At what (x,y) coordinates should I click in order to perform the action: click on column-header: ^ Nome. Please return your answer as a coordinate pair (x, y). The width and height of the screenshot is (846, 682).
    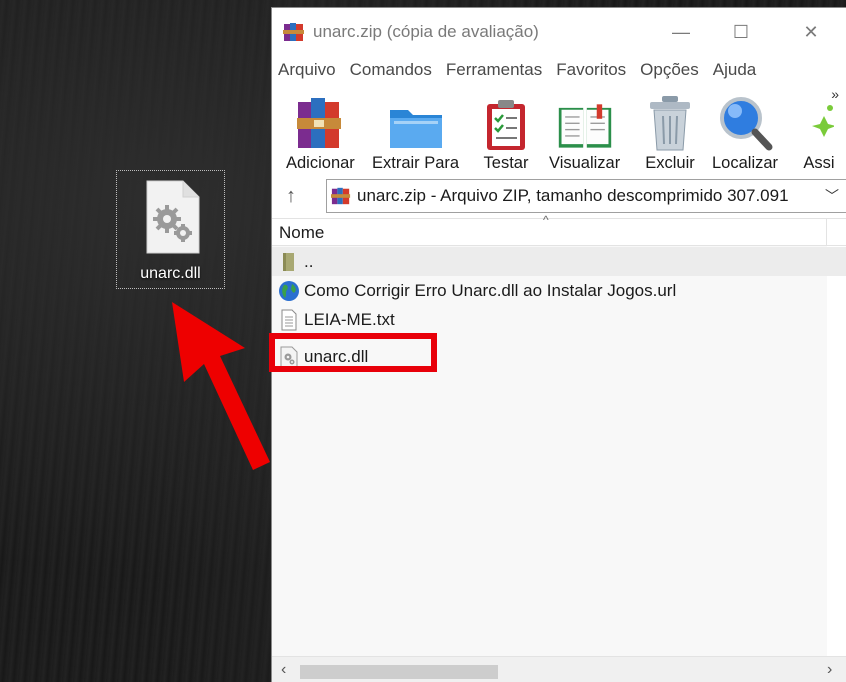
    Looking at the image, I should click on (559, 230).